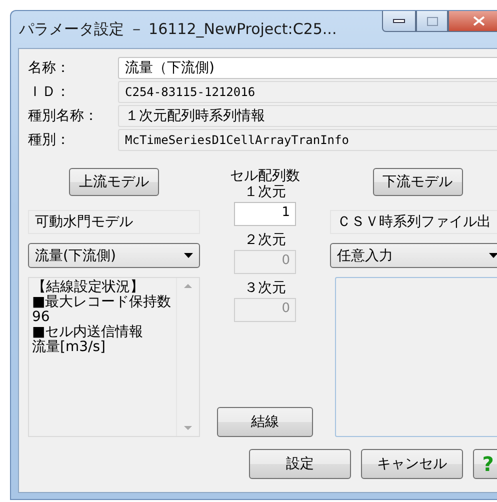 Image resolution: width=497 pixels, height=502 pixels. Describe the element at coordinates (413, 222) in the screenshot. I see `model-name-label: ＣＳＶ時系列ファイル出` at that location.